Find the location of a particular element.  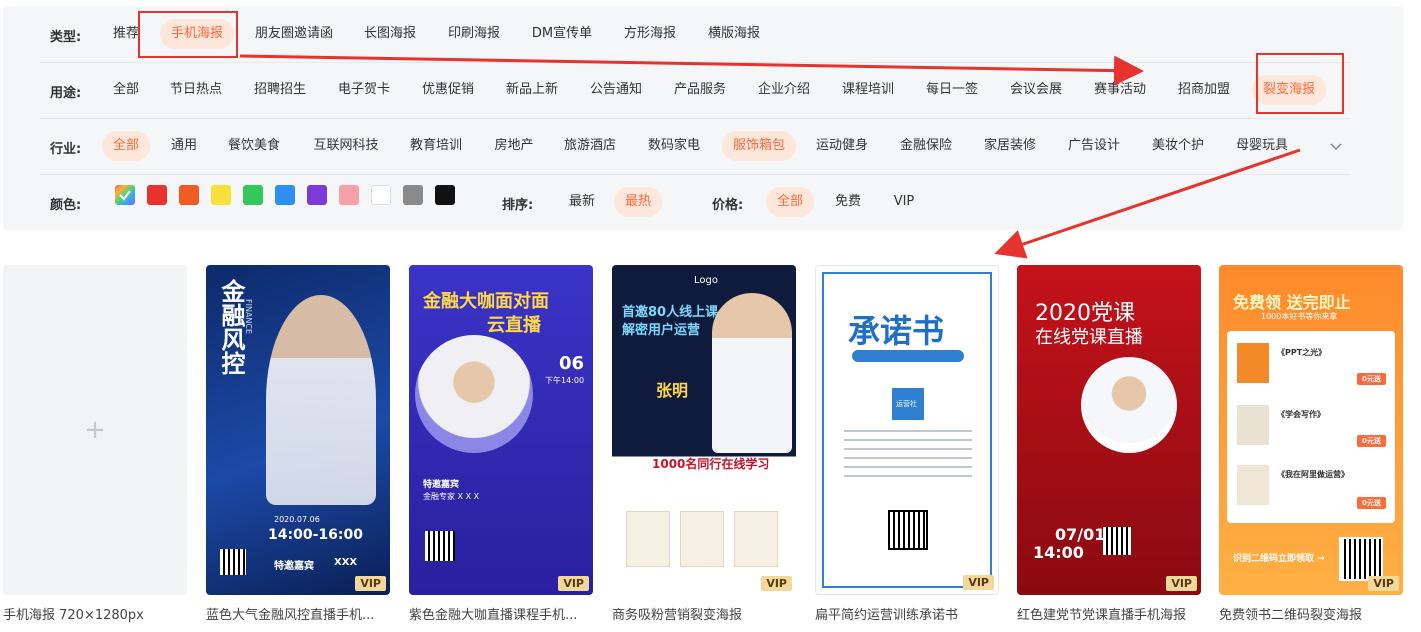

usage-option-competition: 赛事活动 is located at coordinates (1120, 90).